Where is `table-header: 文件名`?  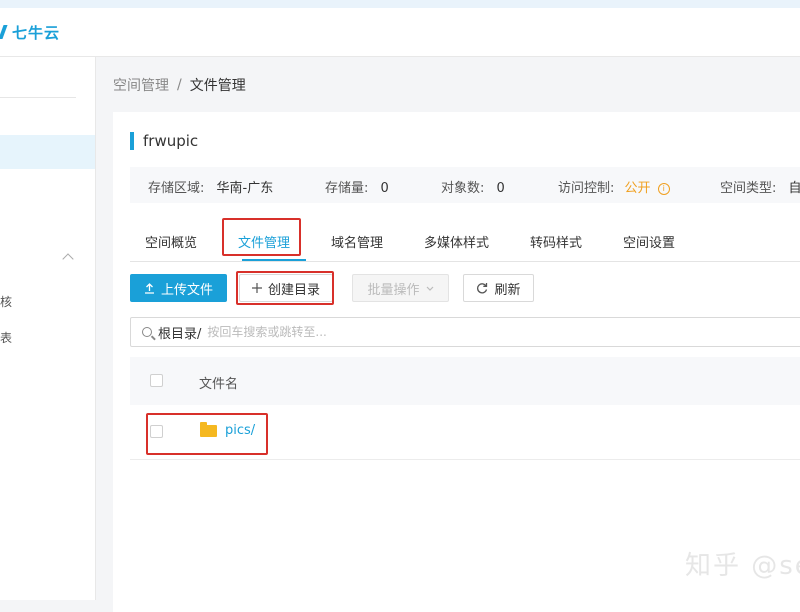 table-header: 文件名 is located at coordinates (465, 381).